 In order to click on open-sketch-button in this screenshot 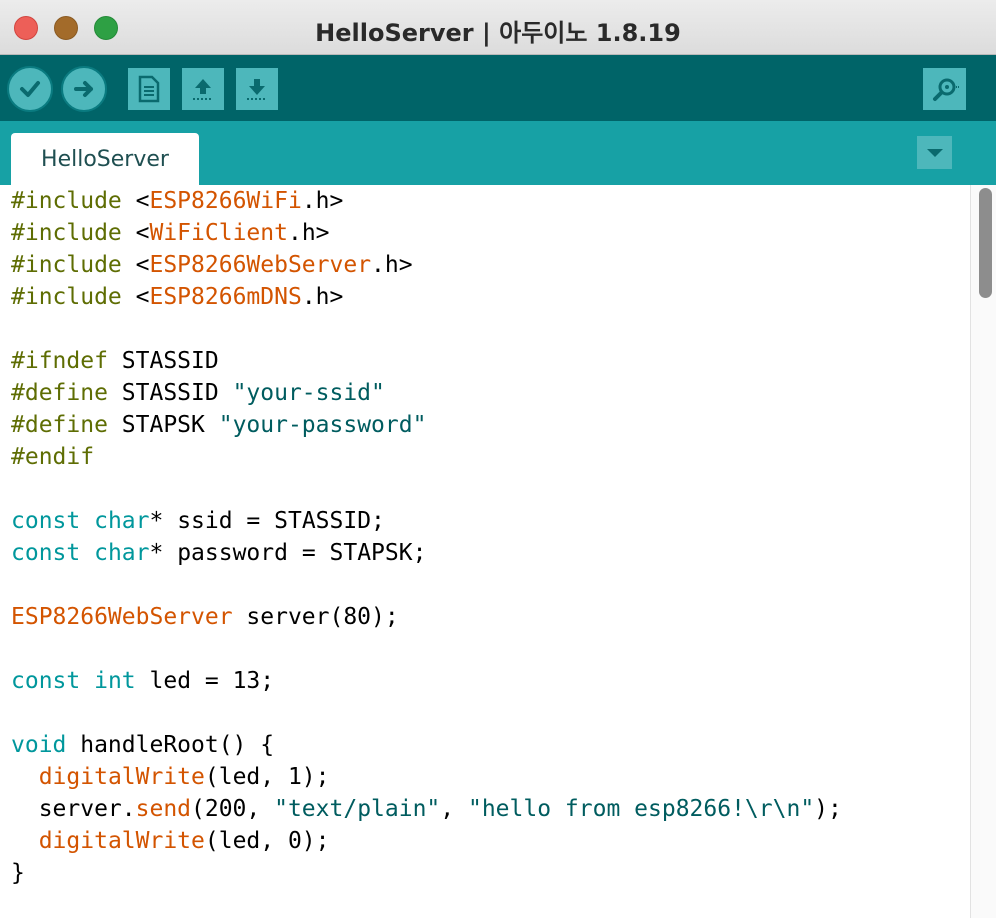, I will do `click(203, 89)`.